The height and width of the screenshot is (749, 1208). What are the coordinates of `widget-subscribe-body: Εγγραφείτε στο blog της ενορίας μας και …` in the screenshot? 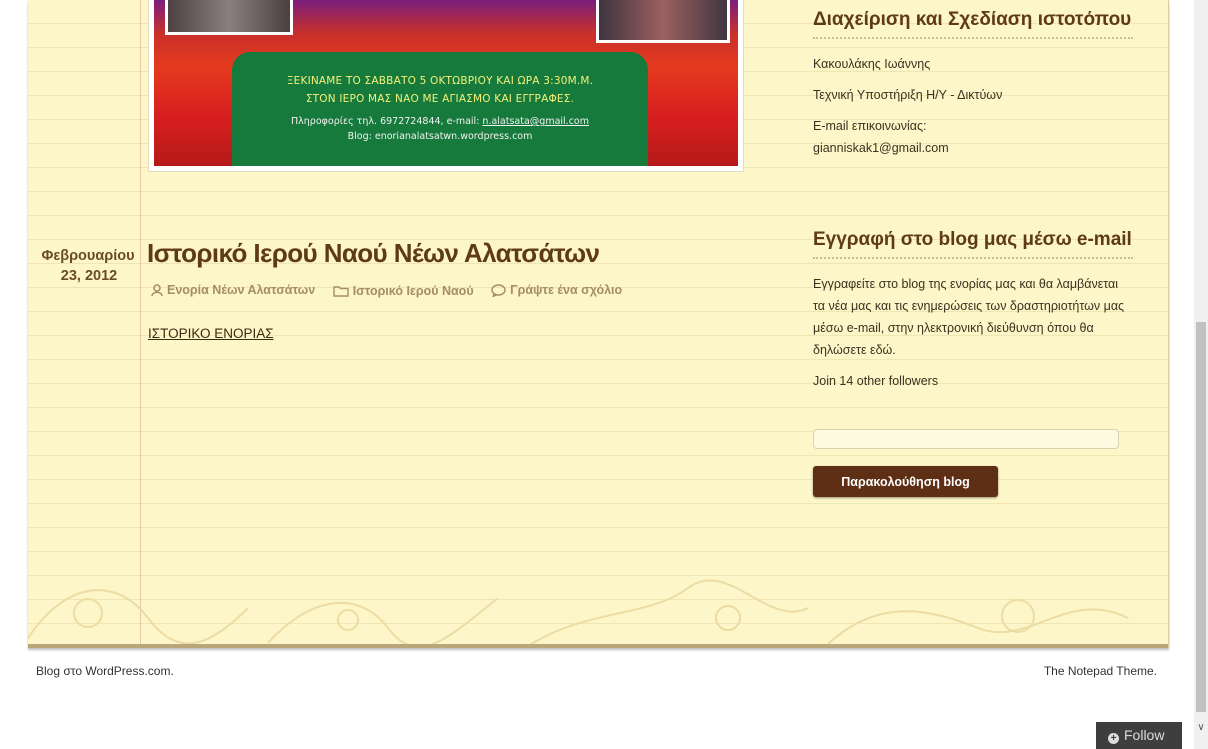 It's located at (973, 332).